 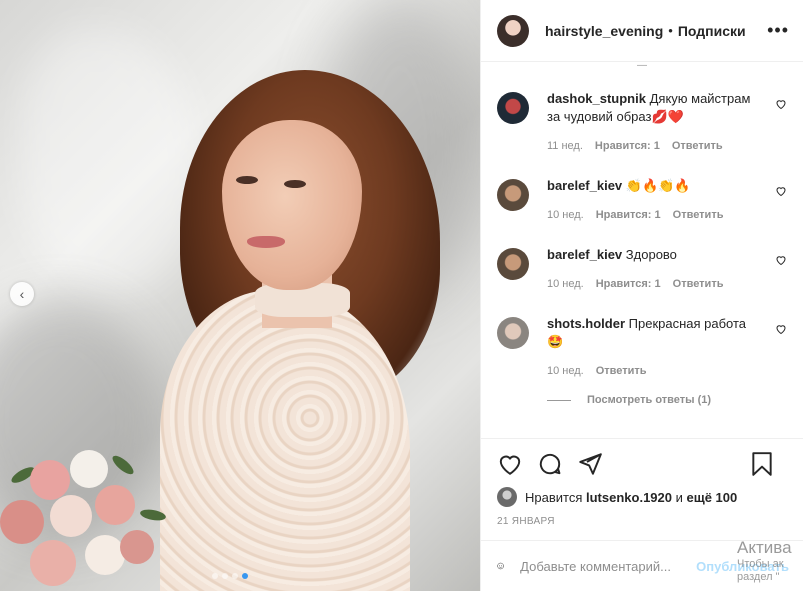 What do you see at coordinates (629, 497) in the screenshot?
I see `liker-username: lutsenko.1920` at bounding box center [629, 497].